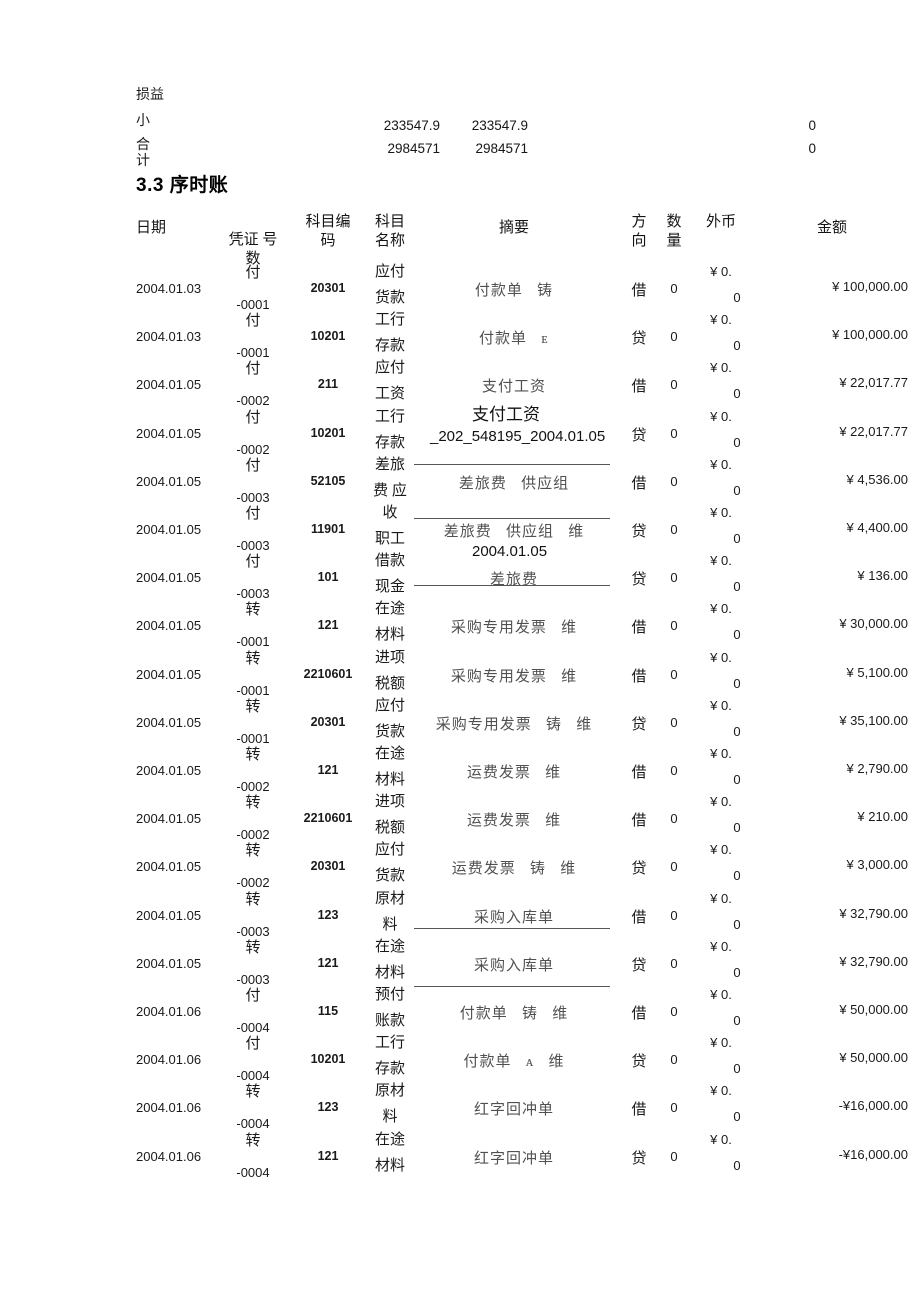 The height and width of the screenshot is (1303, 920). Describe the element at coordinates (413, 148) in the screenshot. I see `carry-over-value-total-debit: 2984571` at that location.